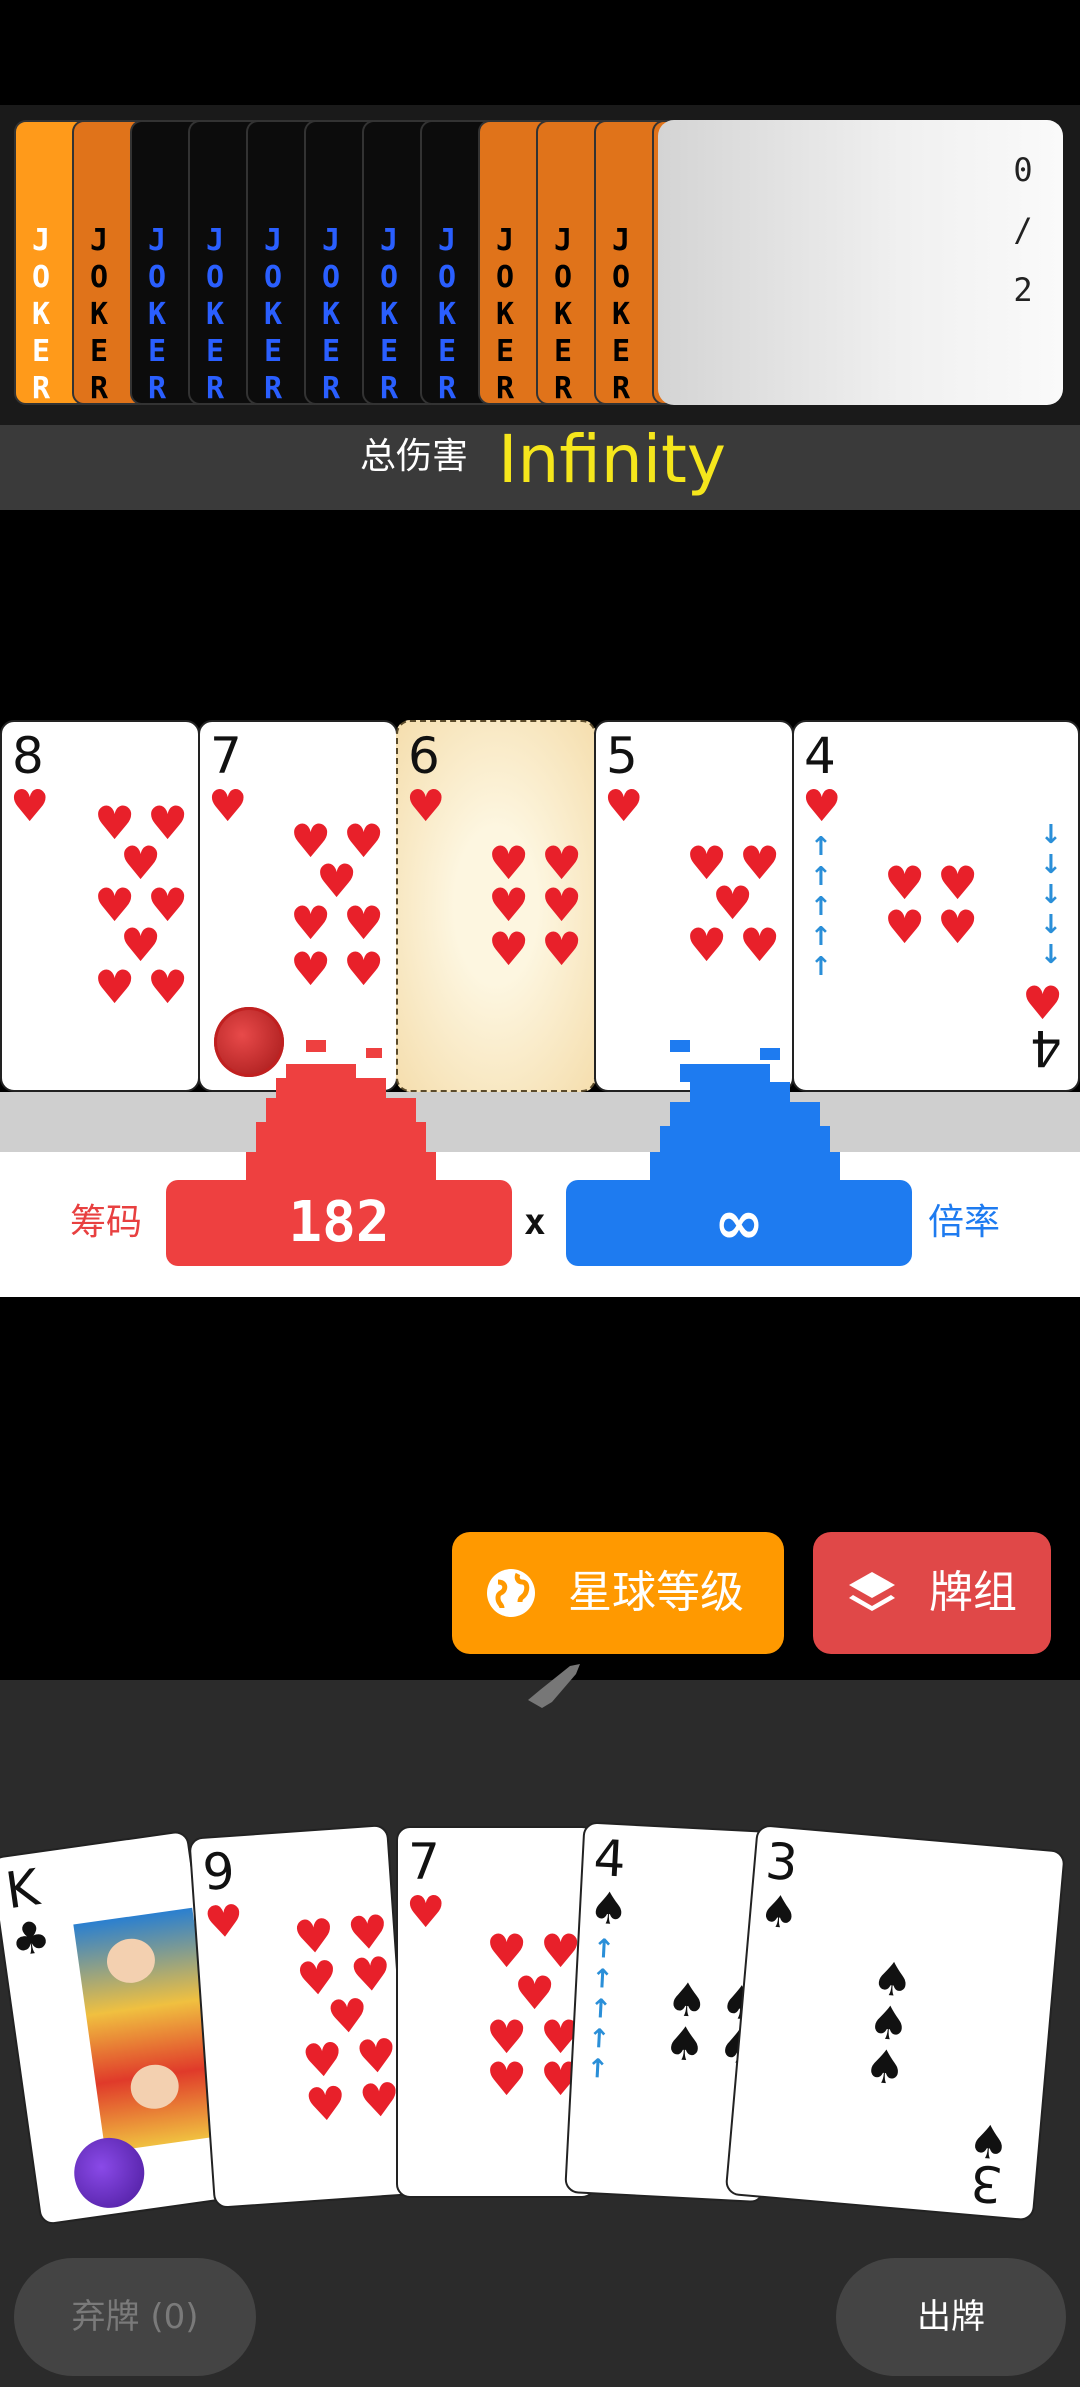 This screenshot has height=2387, width=1080. I want to click on sword-icon, so click(554, 1686).